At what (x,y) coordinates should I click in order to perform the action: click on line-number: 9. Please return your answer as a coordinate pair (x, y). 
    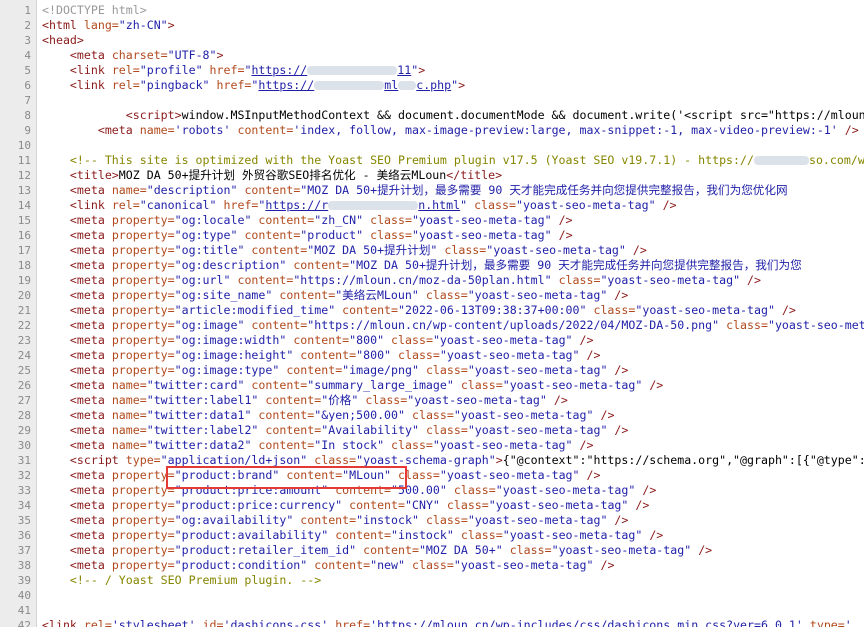
    Looking at the image, I should click on (27, 130).